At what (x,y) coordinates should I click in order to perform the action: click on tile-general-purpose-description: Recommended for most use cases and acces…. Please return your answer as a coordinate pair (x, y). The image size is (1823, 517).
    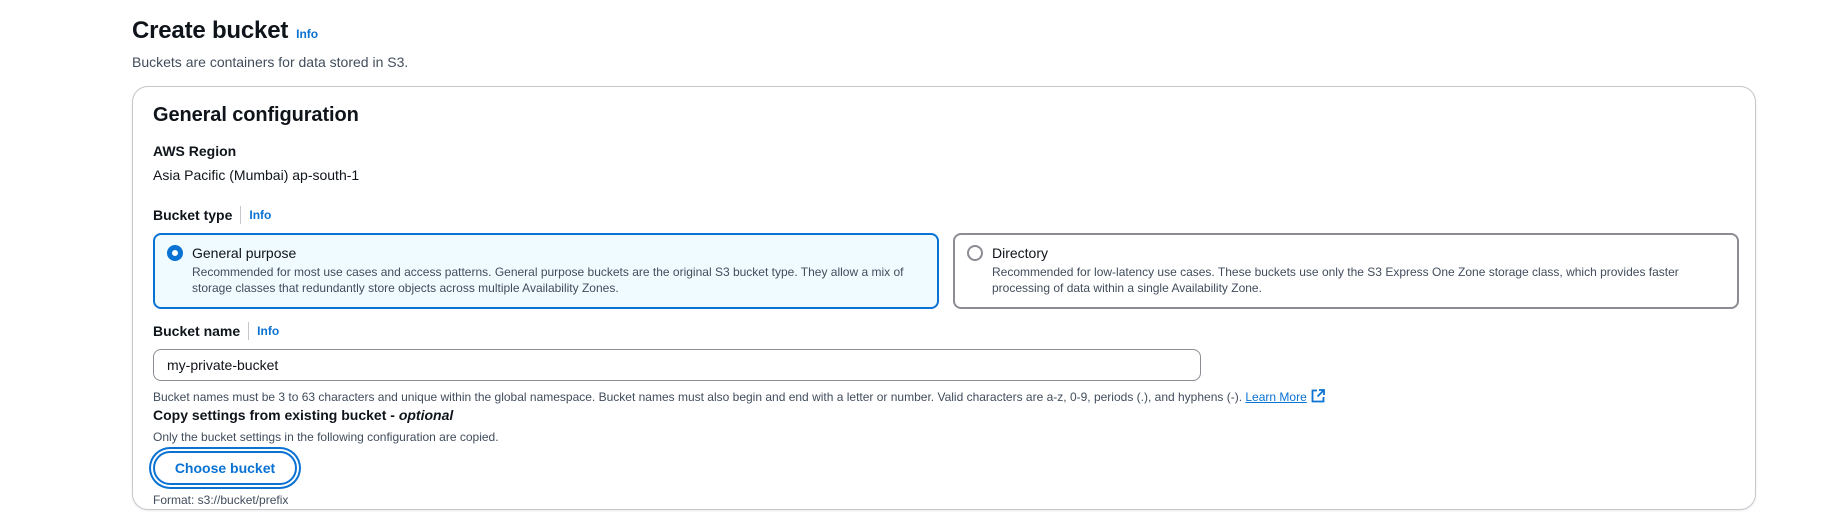
    Looking at the image, I should click on (548, 280).